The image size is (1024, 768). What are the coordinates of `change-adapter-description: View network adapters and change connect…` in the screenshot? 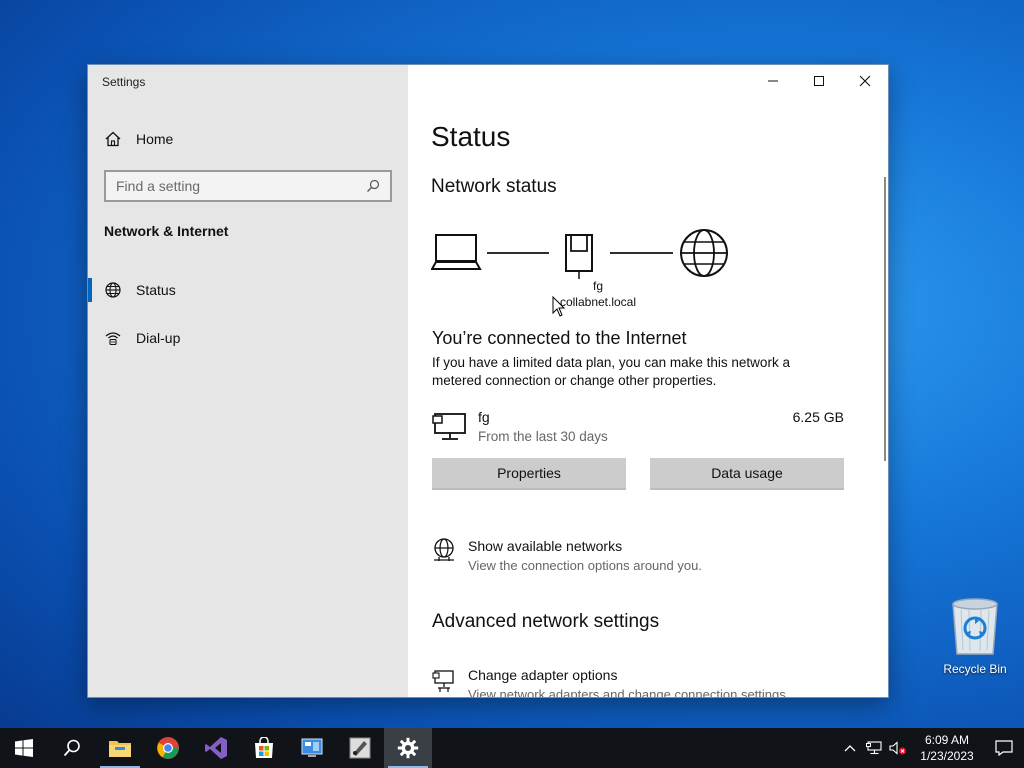 It's located at (629, 692).